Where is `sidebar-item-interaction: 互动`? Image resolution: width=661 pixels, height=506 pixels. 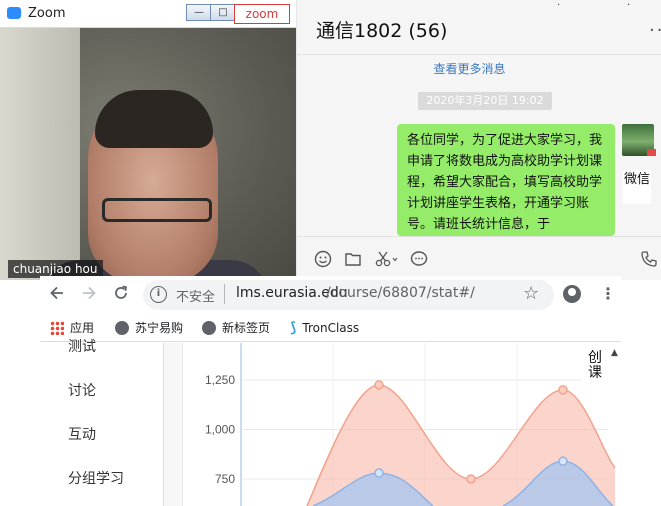 sidebar-item-interaction: 互动 is located at coordinates (82, 434).